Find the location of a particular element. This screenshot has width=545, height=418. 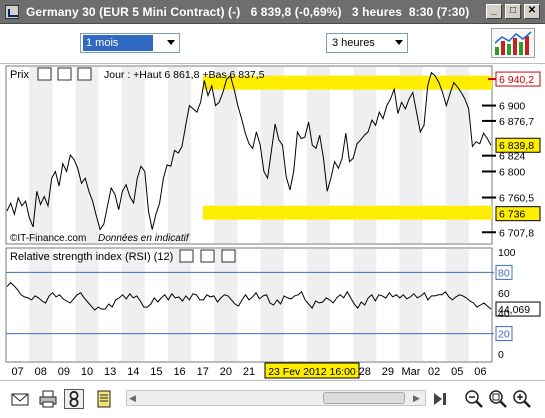

time-axis-label: 13 is located at coordinates (110, 372).